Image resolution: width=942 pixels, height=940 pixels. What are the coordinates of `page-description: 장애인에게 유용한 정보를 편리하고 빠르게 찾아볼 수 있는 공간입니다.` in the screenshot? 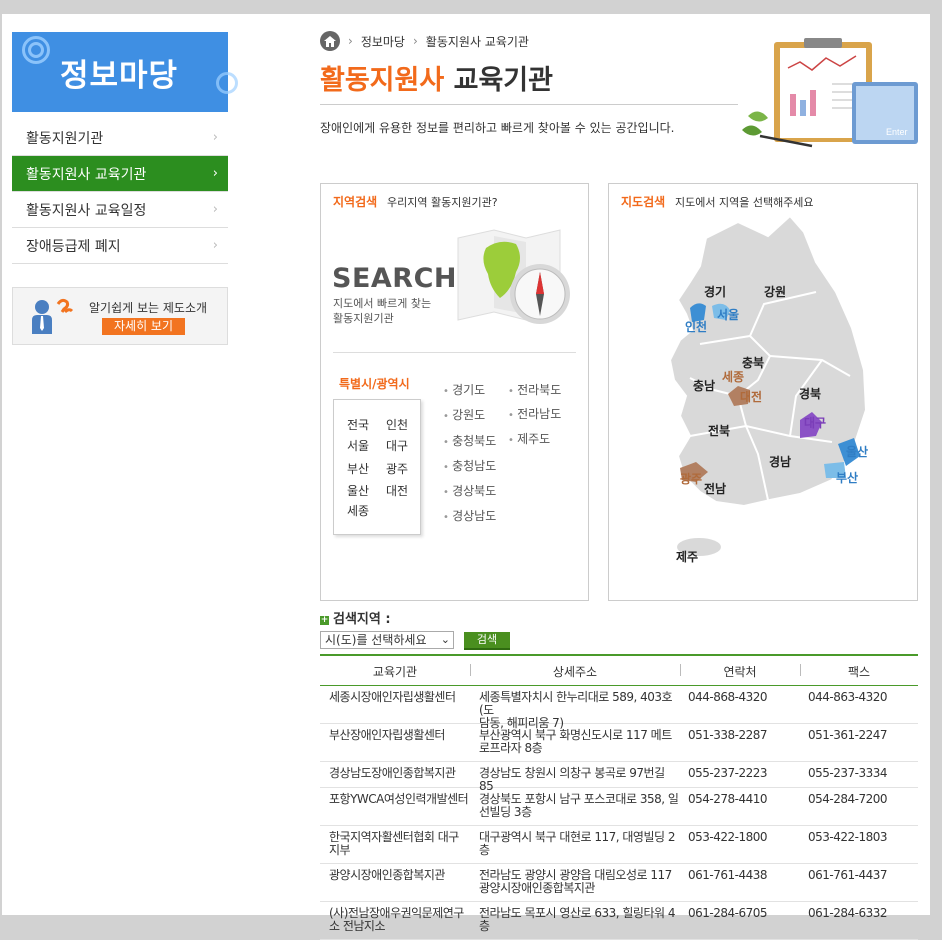 It's located at (497, 128).